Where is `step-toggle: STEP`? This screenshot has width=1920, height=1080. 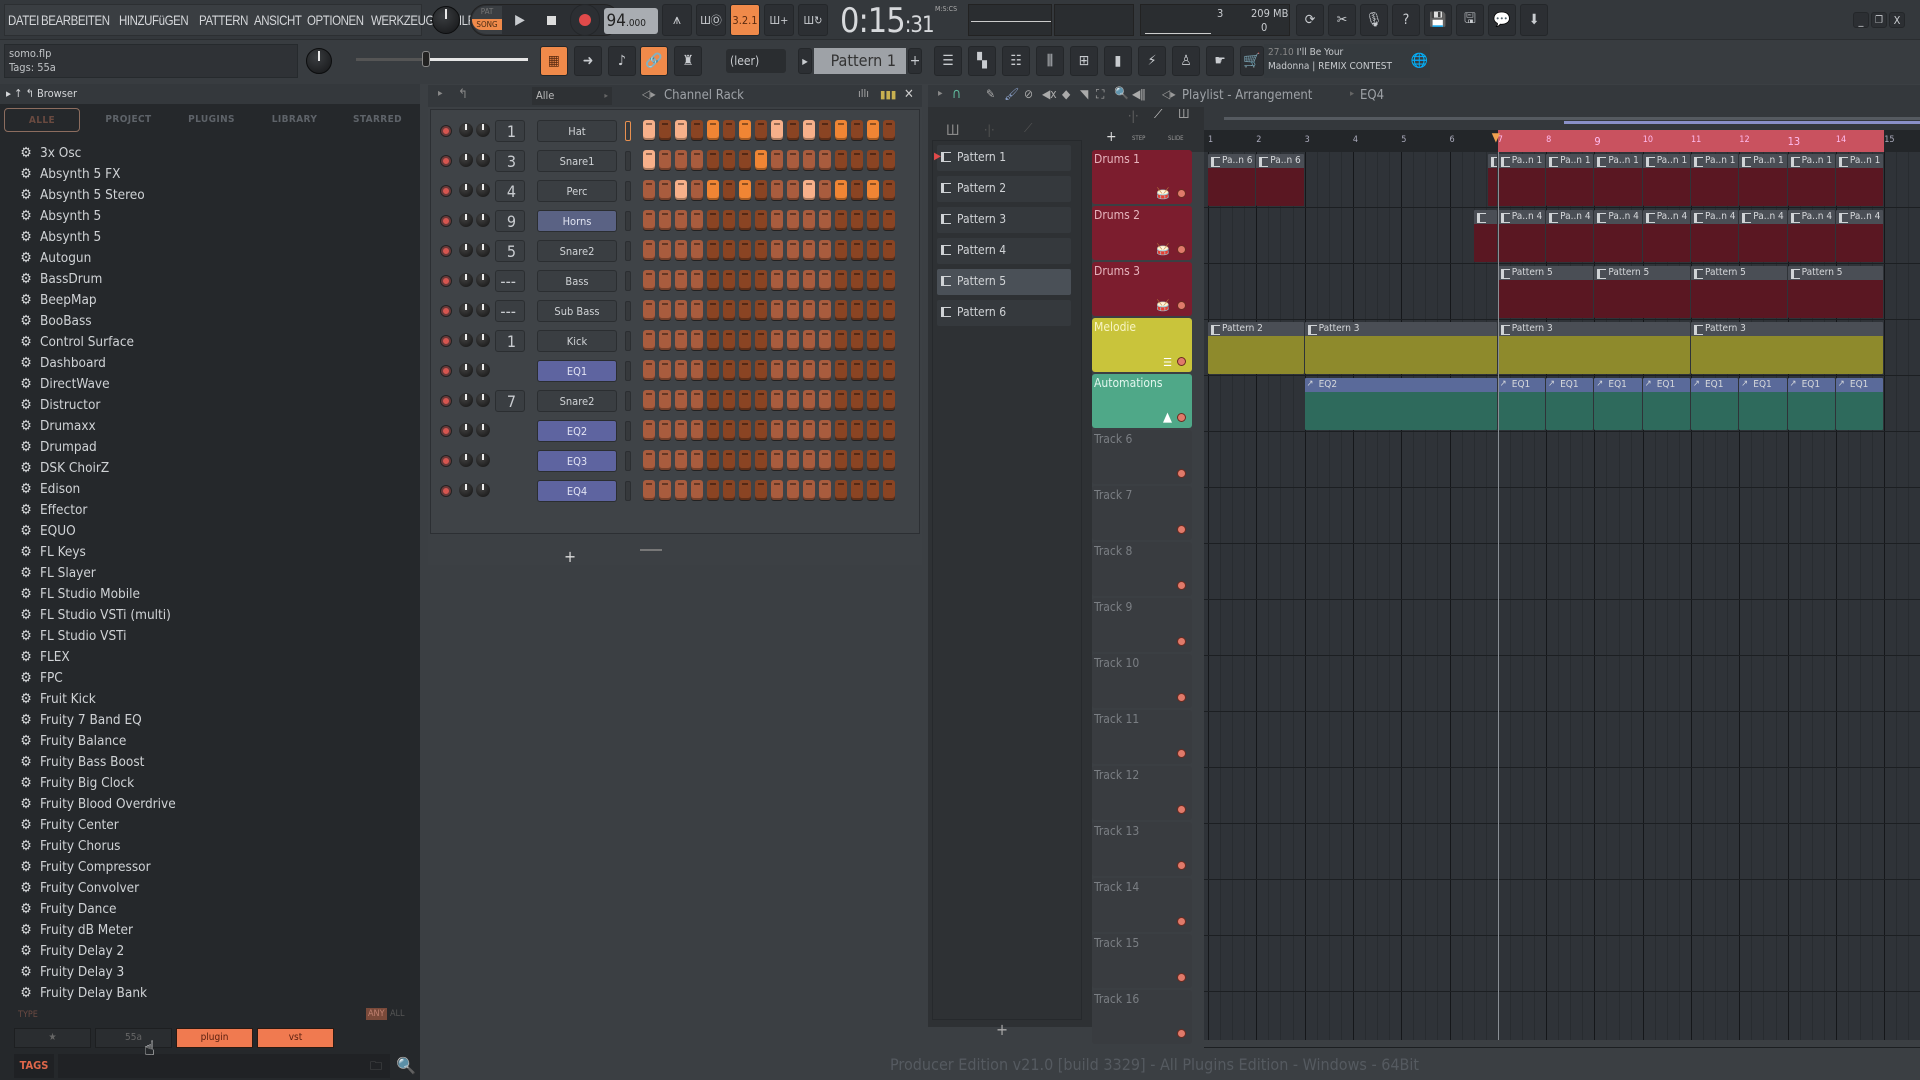
step-toggle: STEP is located at coordinates (1138, 138).